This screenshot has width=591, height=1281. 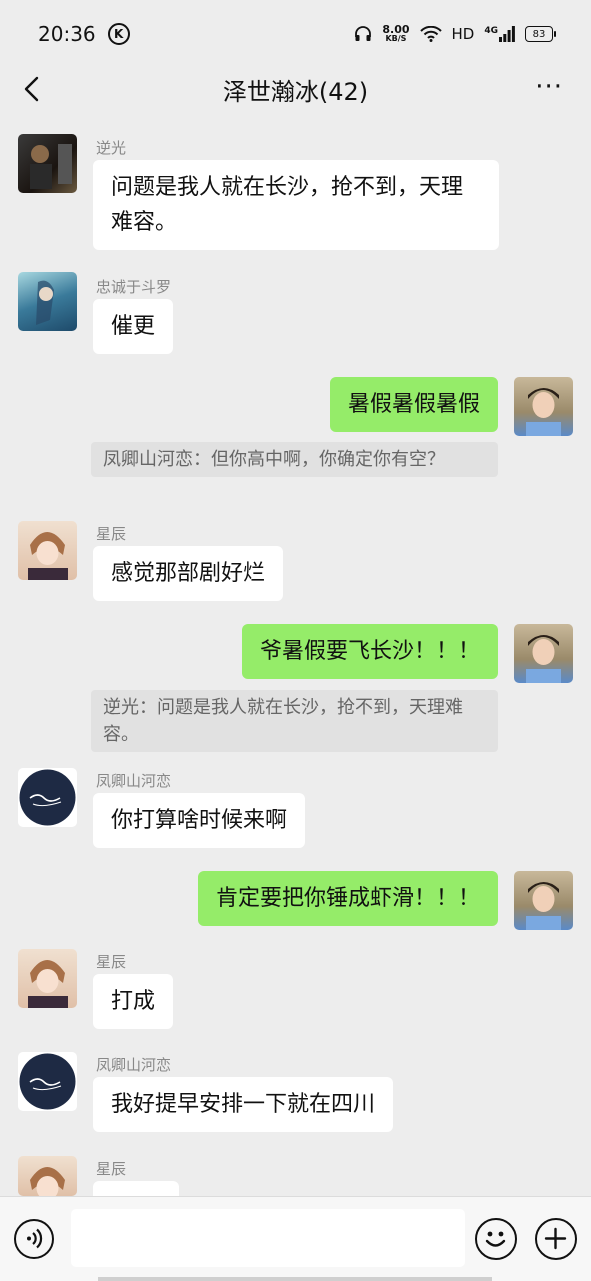 What do you see at coordinates (396, 29) in the screenshot?
I see `net-speed-value: 8.00` at bounding box center [396, 29].